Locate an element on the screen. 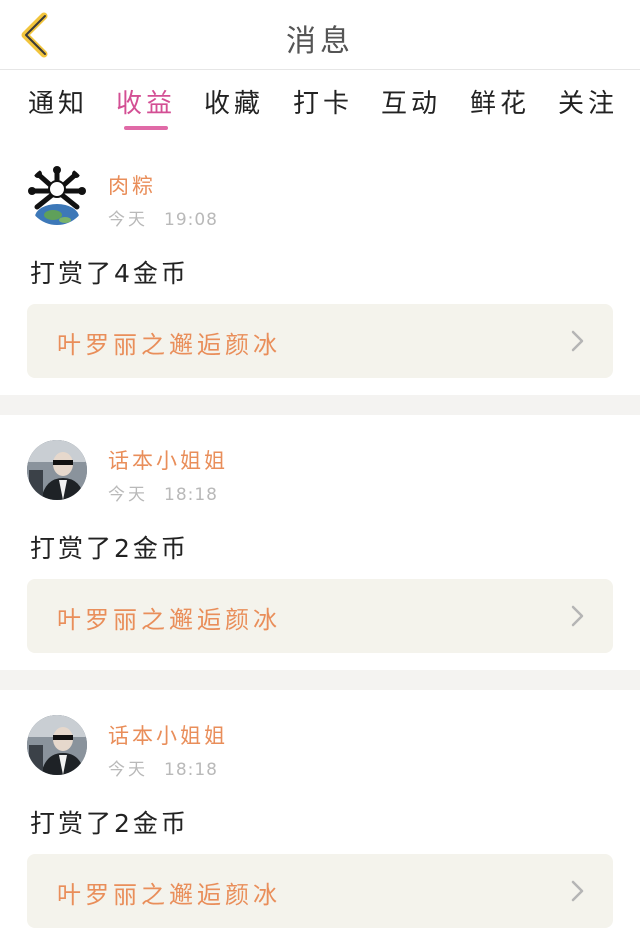  tab-interaction: 互动 is located at coordinates (411, 101).